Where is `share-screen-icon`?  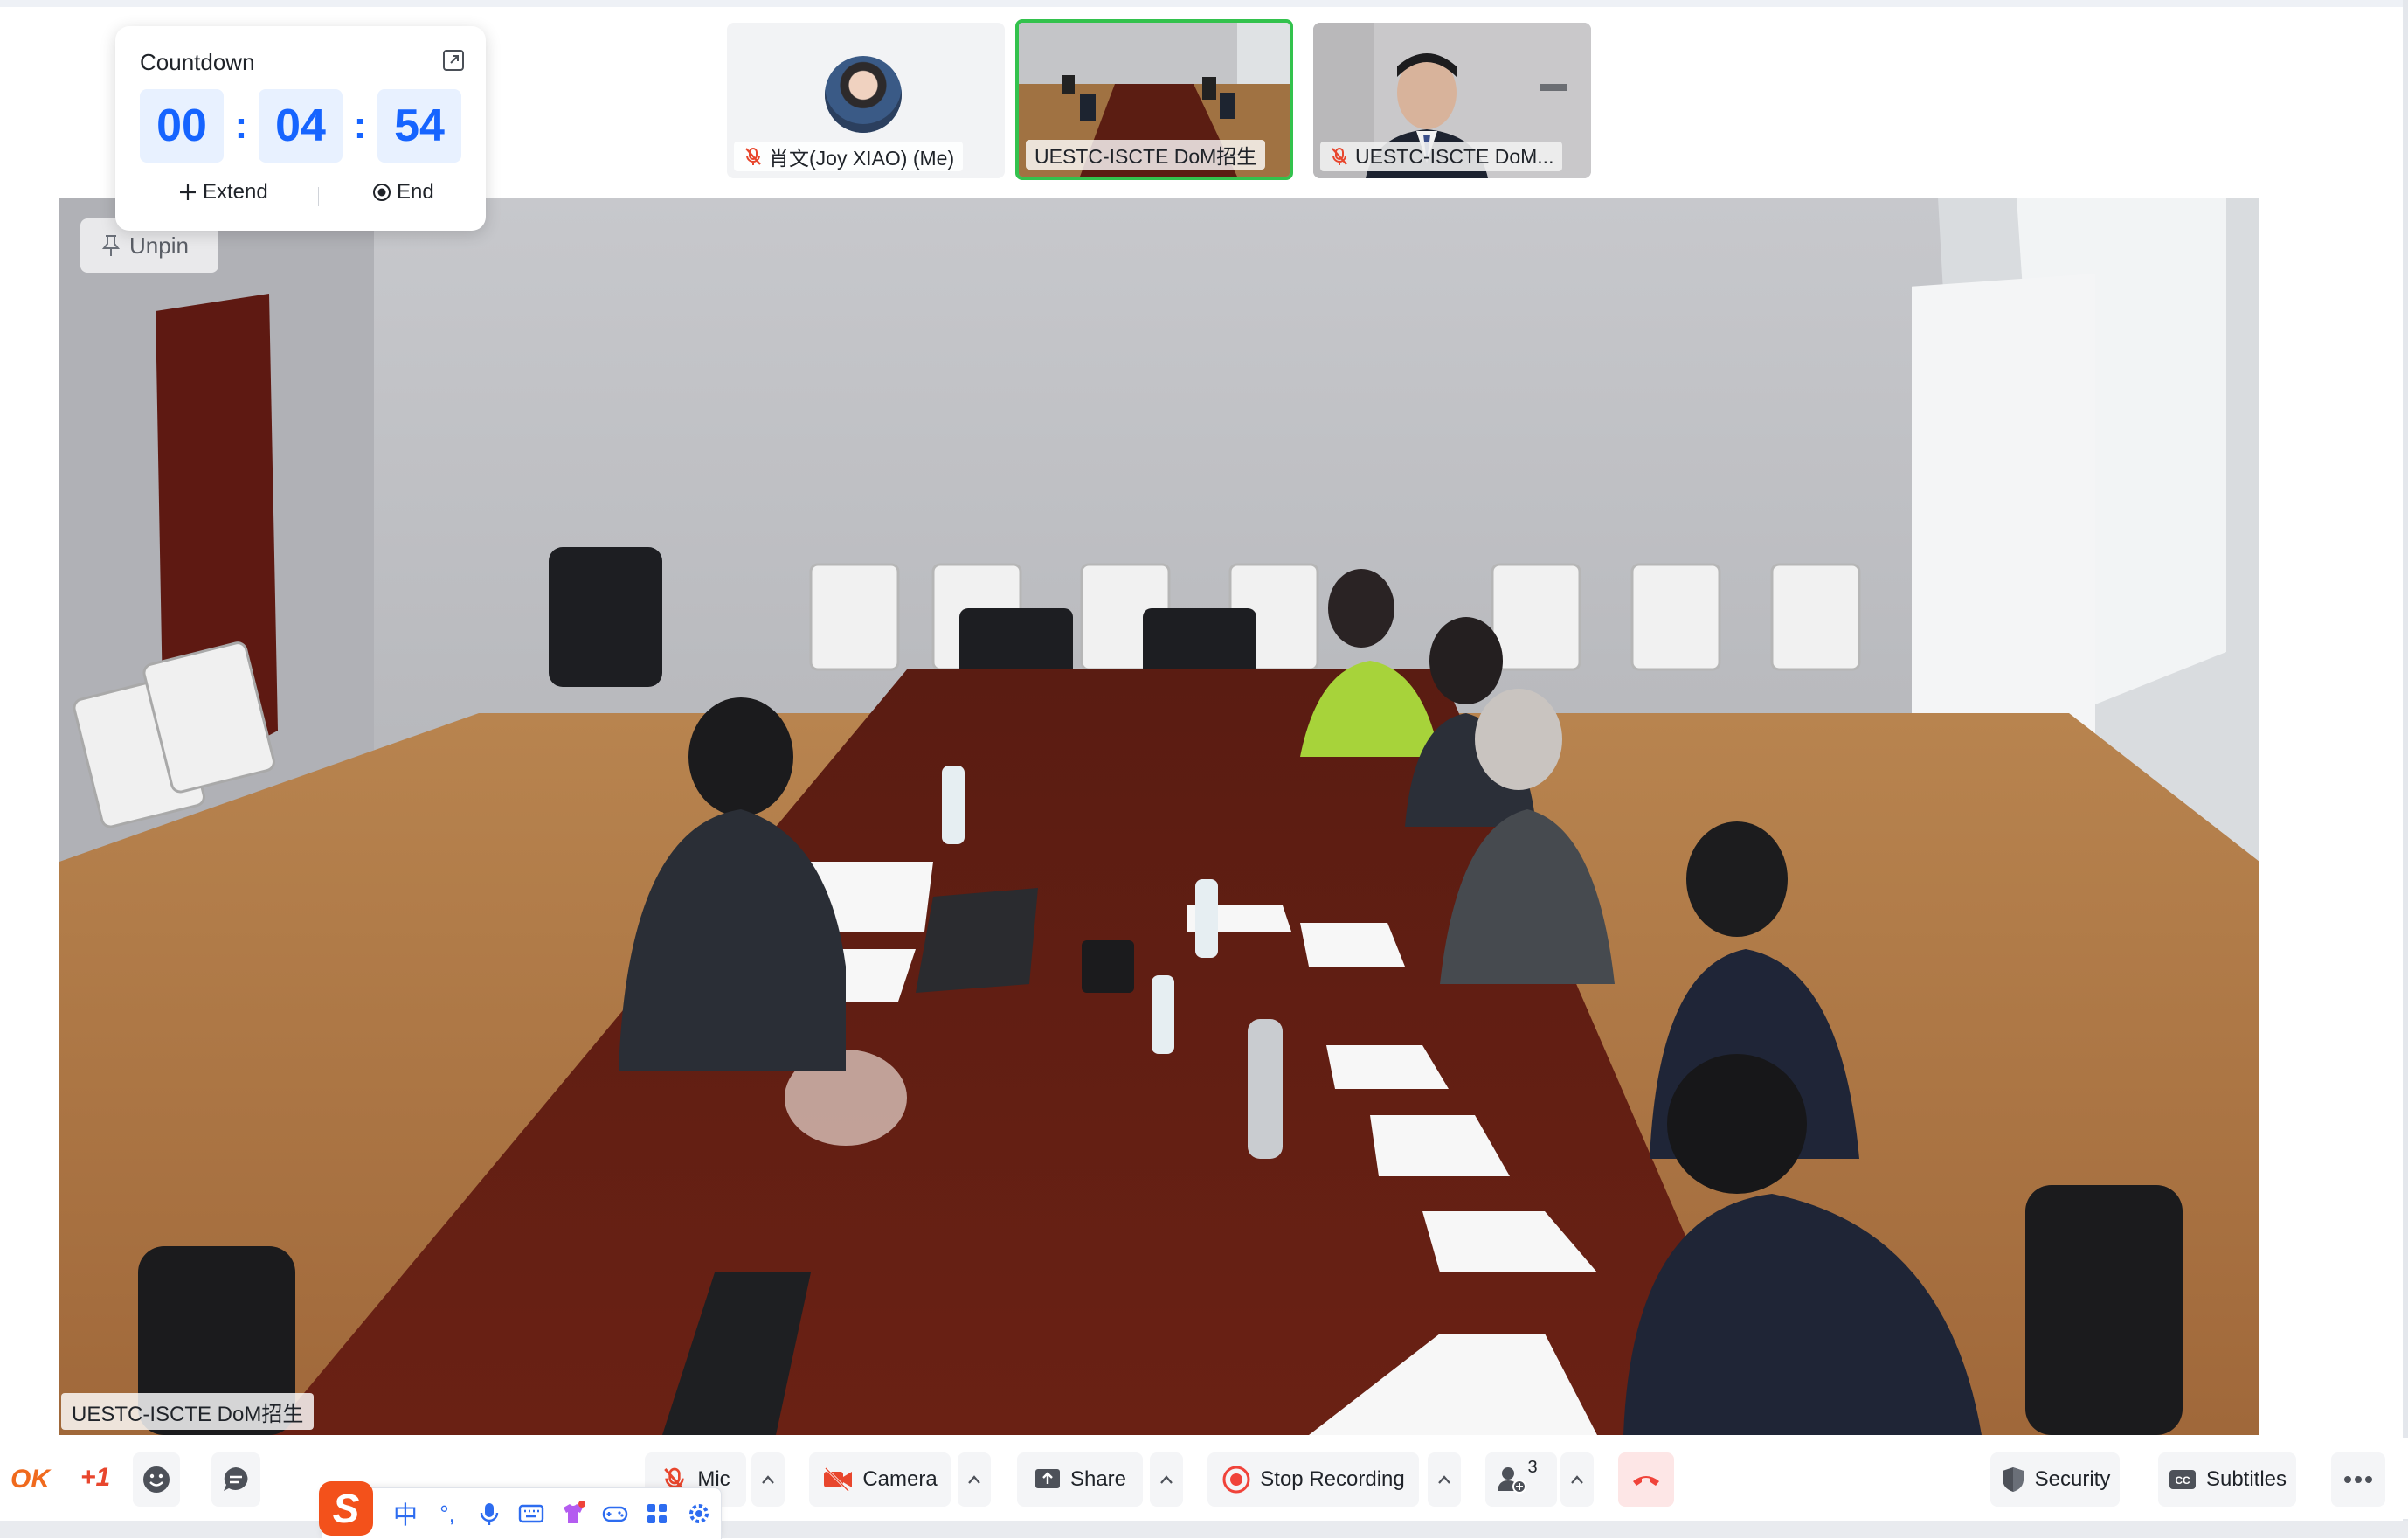 share-screen-icon is located at coordinates (1047, 1479).